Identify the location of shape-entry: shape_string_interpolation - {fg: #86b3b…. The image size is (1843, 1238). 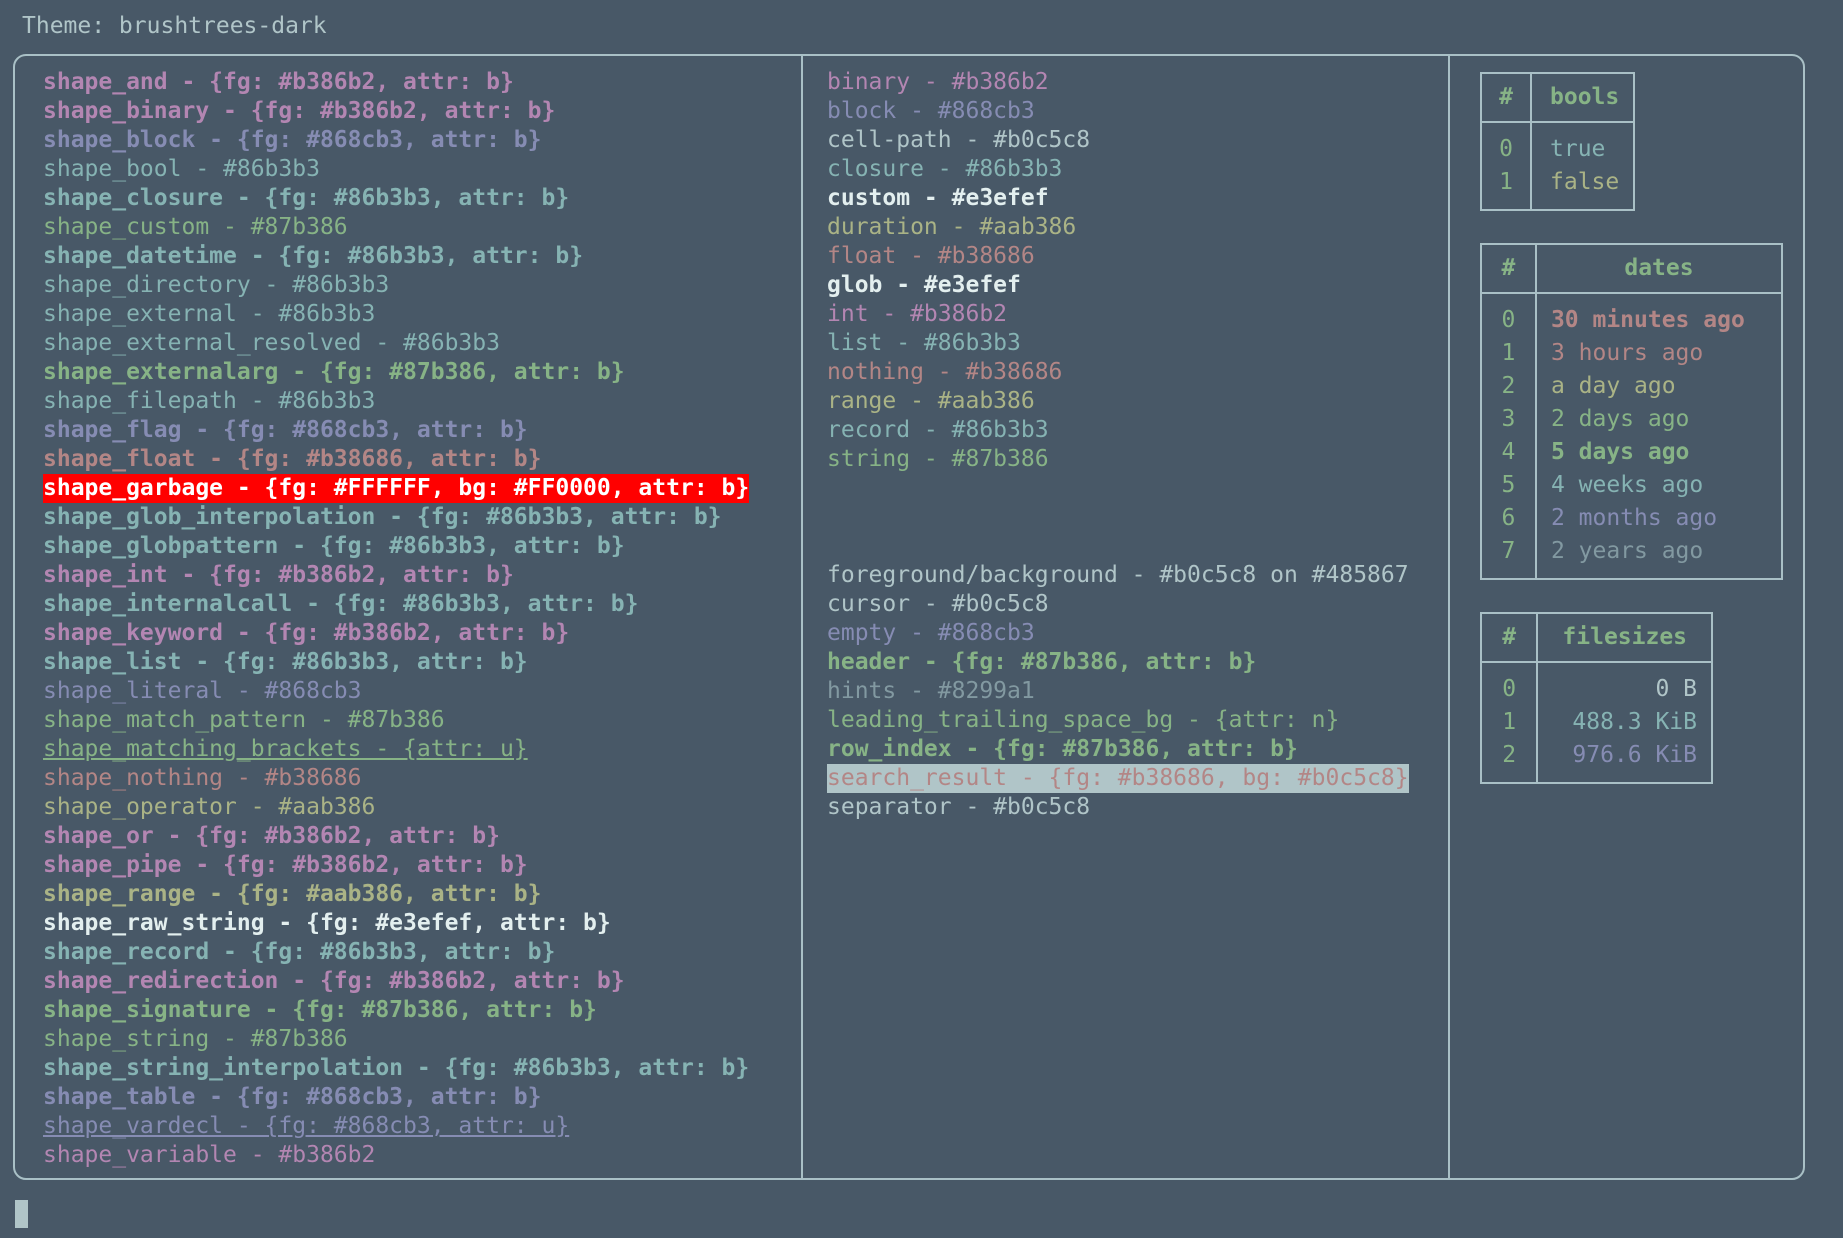
(396, 1068).